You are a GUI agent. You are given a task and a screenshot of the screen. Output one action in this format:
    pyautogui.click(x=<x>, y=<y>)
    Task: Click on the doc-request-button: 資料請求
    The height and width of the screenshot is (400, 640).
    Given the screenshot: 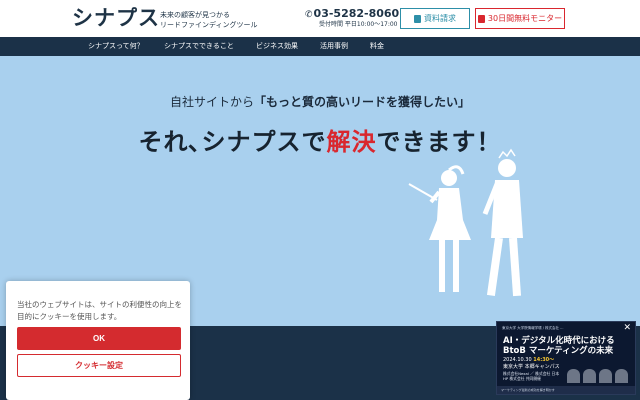 What is the action you would take?
    pyautogui.click(x=435, y=18)
    